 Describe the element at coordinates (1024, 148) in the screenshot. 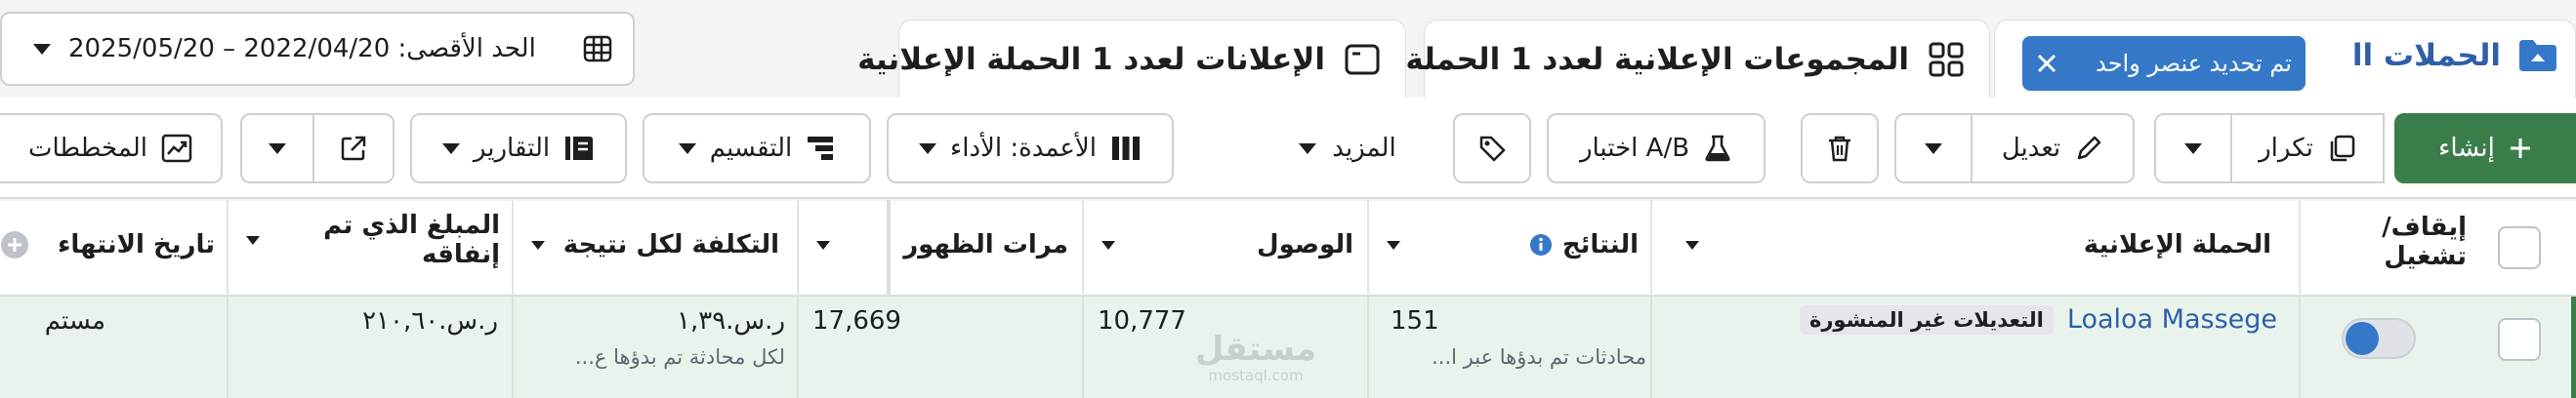

I see `columns-label: الأعمدة: الأداء` at that location.